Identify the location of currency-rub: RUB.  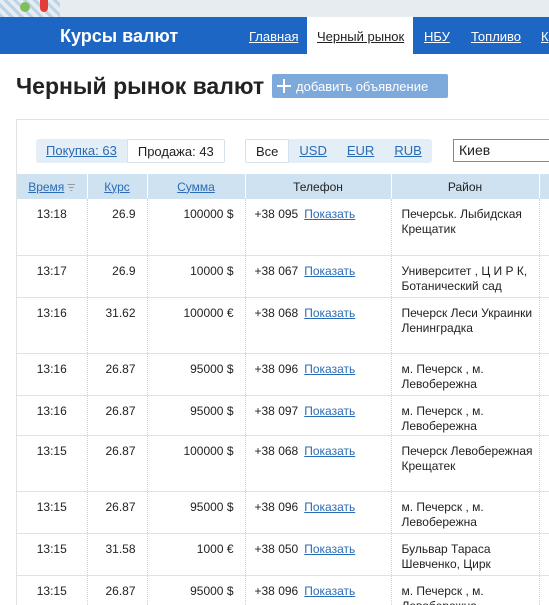
(407, 151).